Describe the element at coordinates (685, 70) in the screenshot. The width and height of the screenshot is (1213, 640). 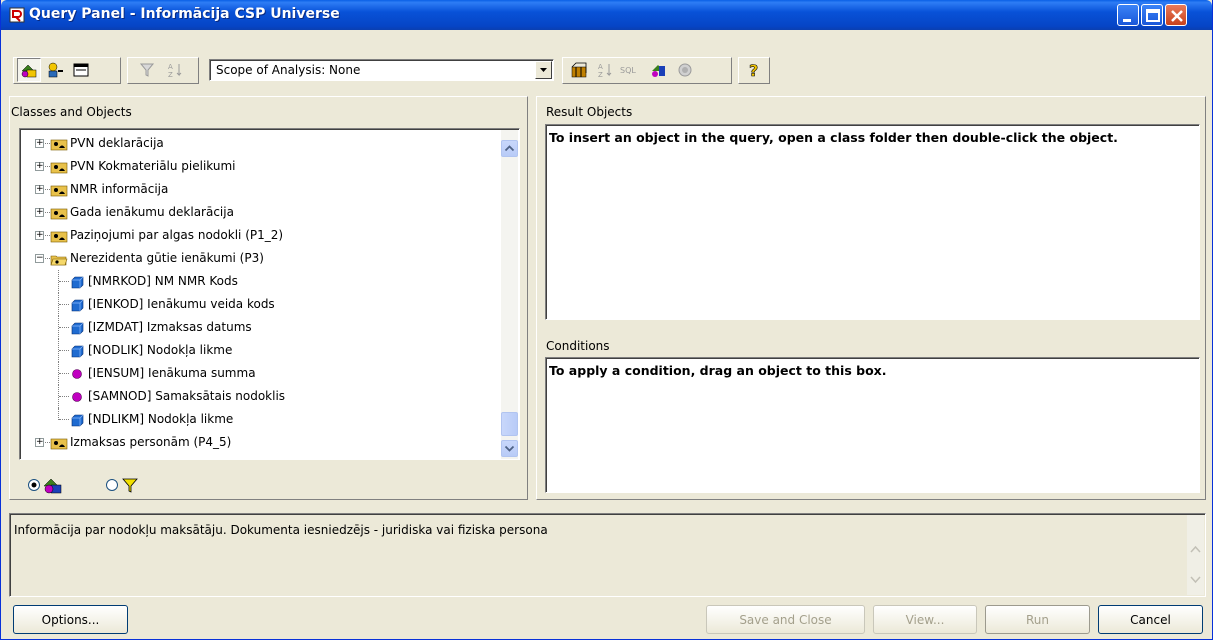
I see `disabled-tool-button` at that location.